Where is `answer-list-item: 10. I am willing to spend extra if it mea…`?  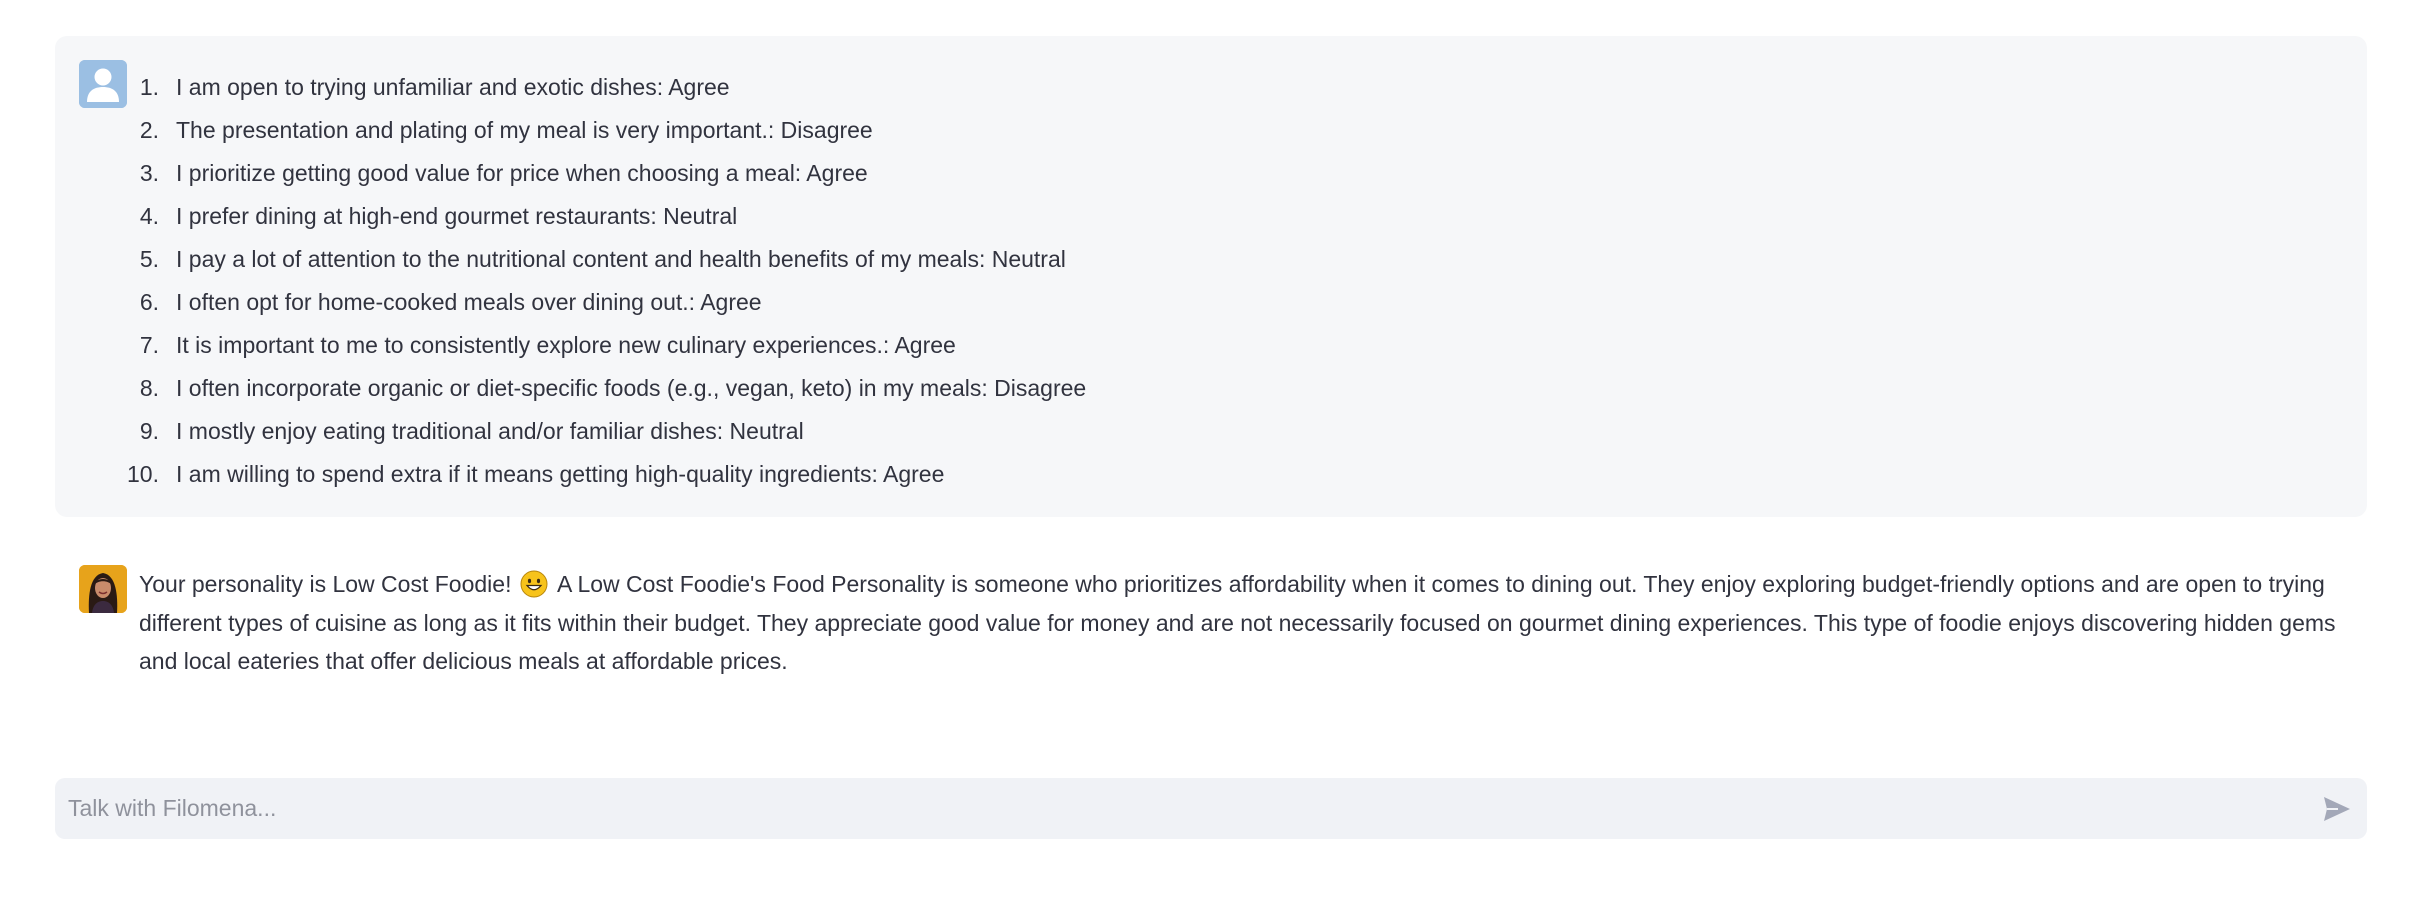
answer-list-item: 10. I am willing to spend extra if it mea… is located at coordinates (596, 474).